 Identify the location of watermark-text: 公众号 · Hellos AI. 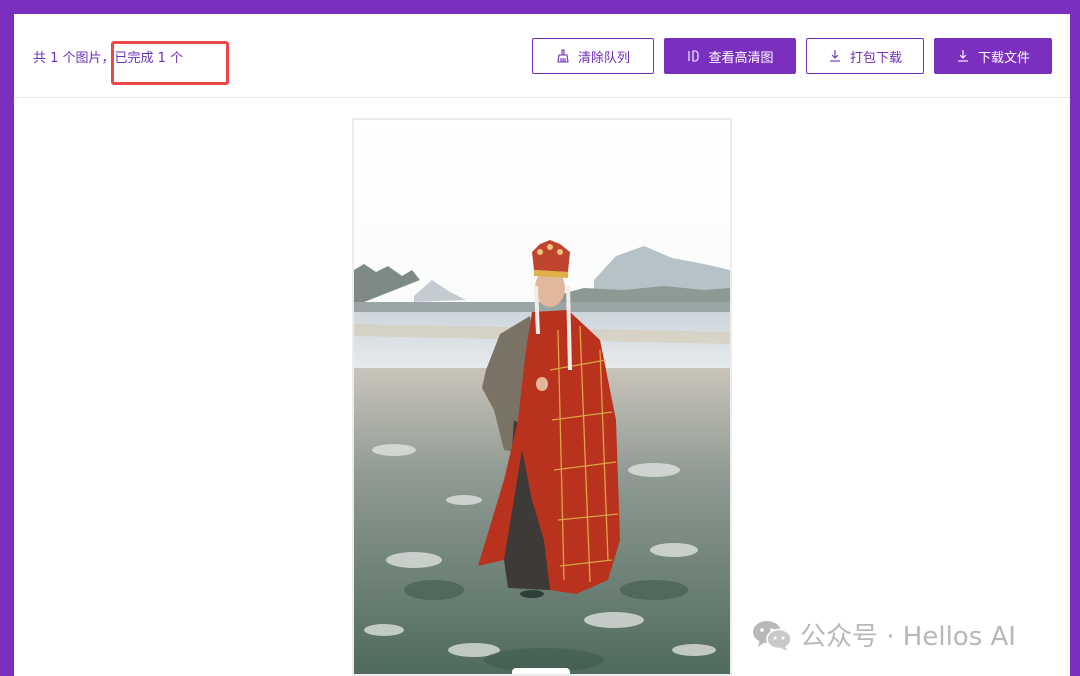
(908, 637).